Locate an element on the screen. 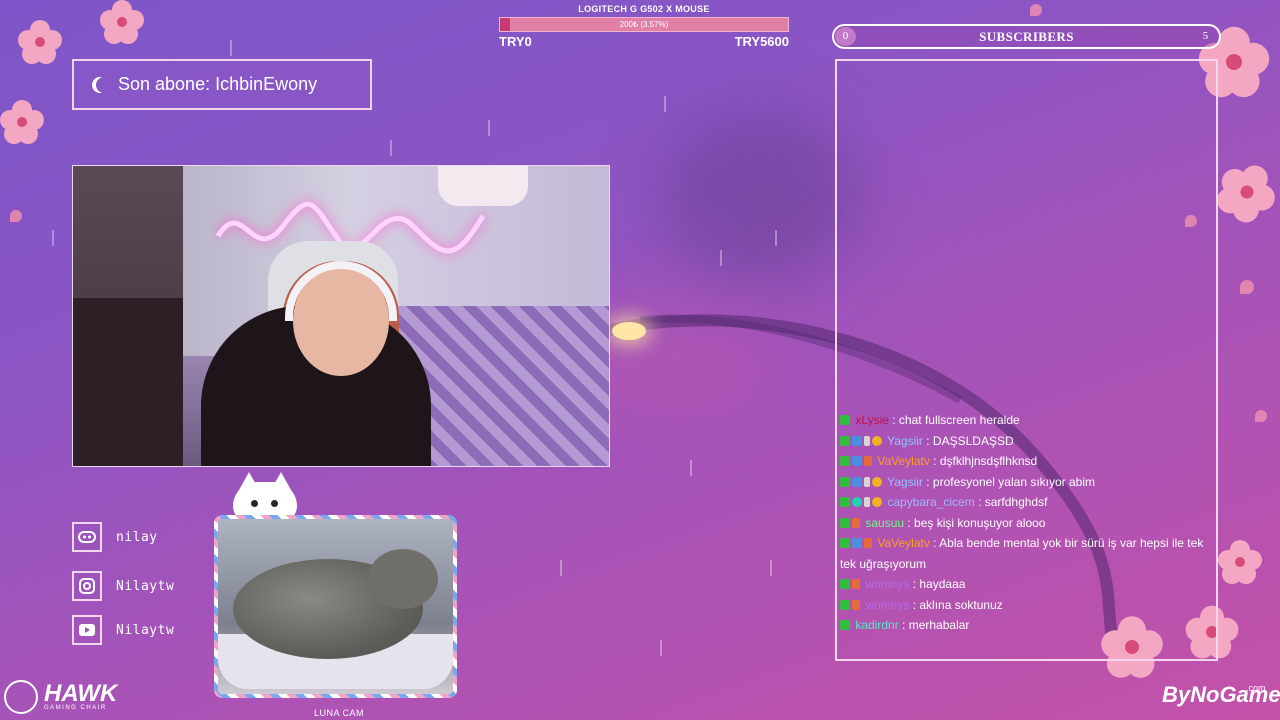  chat-text: : profesyonel yalan sıkıyor abim is located at coordinates (1011, 481).